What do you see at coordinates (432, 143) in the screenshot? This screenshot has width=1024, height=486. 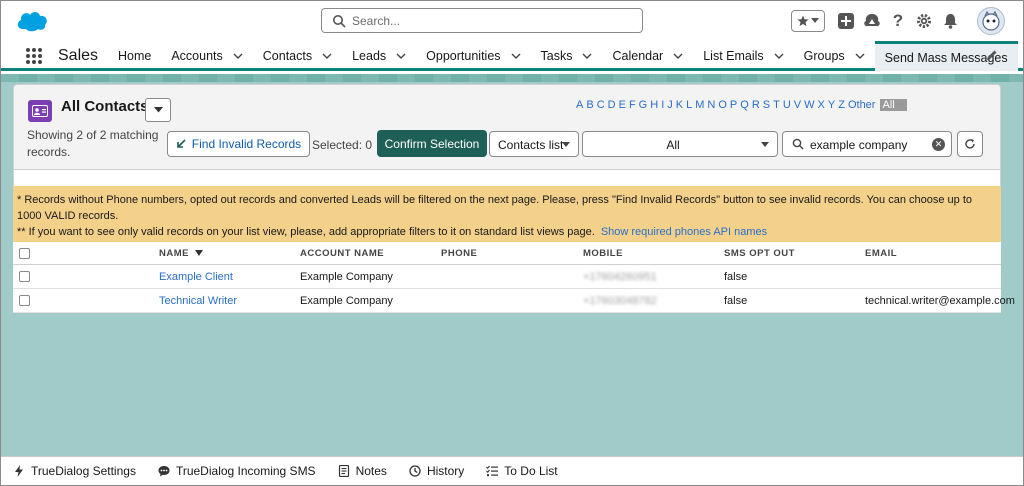 I see `confirm-selection-button: Confirm Selection` at bounding box center [432, 143].